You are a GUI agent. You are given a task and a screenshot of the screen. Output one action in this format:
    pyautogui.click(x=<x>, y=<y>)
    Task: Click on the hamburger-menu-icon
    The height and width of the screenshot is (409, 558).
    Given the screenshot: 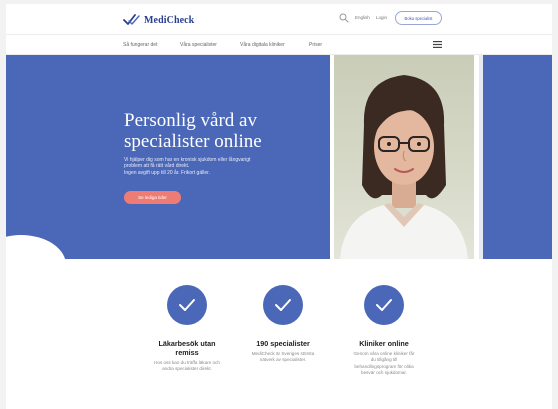 What is the action you would take?
    pyautogui.click(x=437, y=44)
    